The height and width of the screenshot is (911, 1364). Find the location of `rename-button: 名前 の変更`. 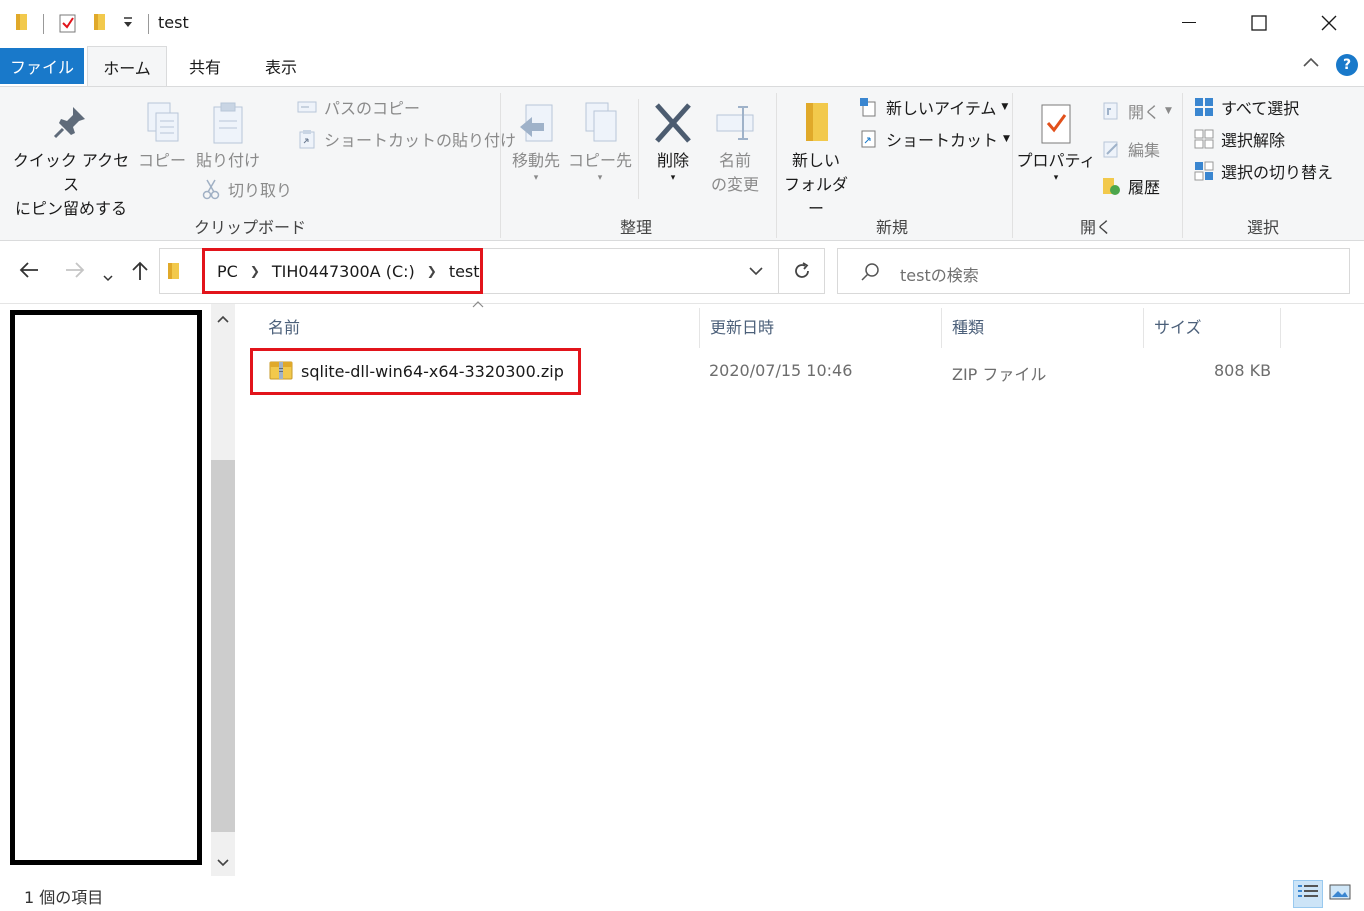

rename-button: 名前 の変更 is located at coordinates (735, 149).